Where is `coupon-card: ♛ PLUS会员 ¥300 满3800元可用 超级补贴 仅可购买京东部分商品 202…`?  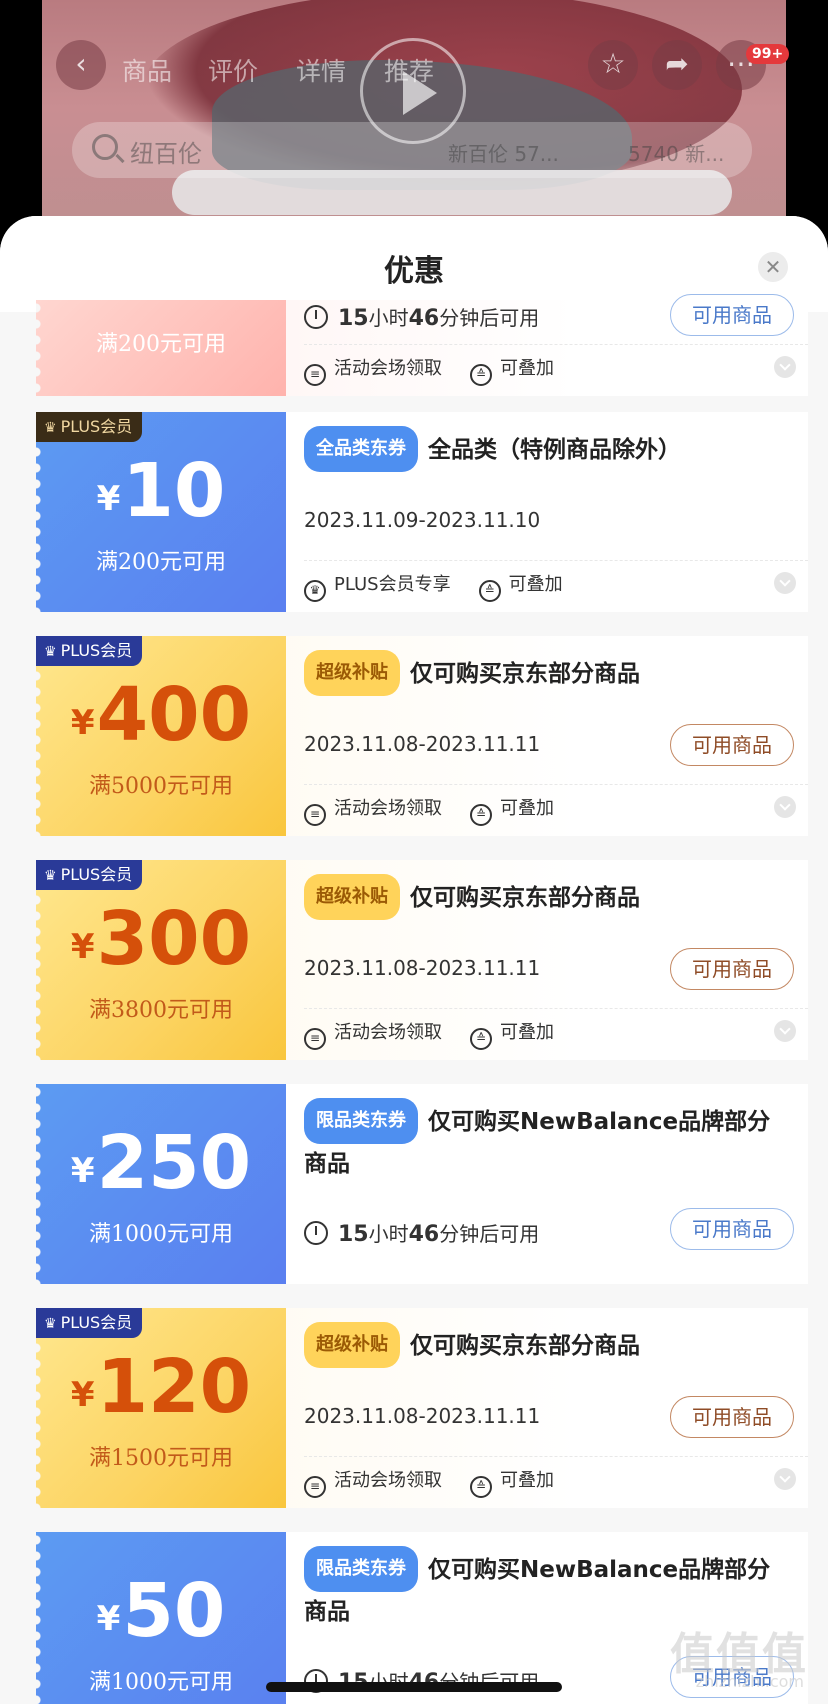 coupon-card: ♛ PLUS会员 ¥300 满3800元可用 超级补贴 仅可购买京东部分商品 202… is located at coordinates (422, 960).